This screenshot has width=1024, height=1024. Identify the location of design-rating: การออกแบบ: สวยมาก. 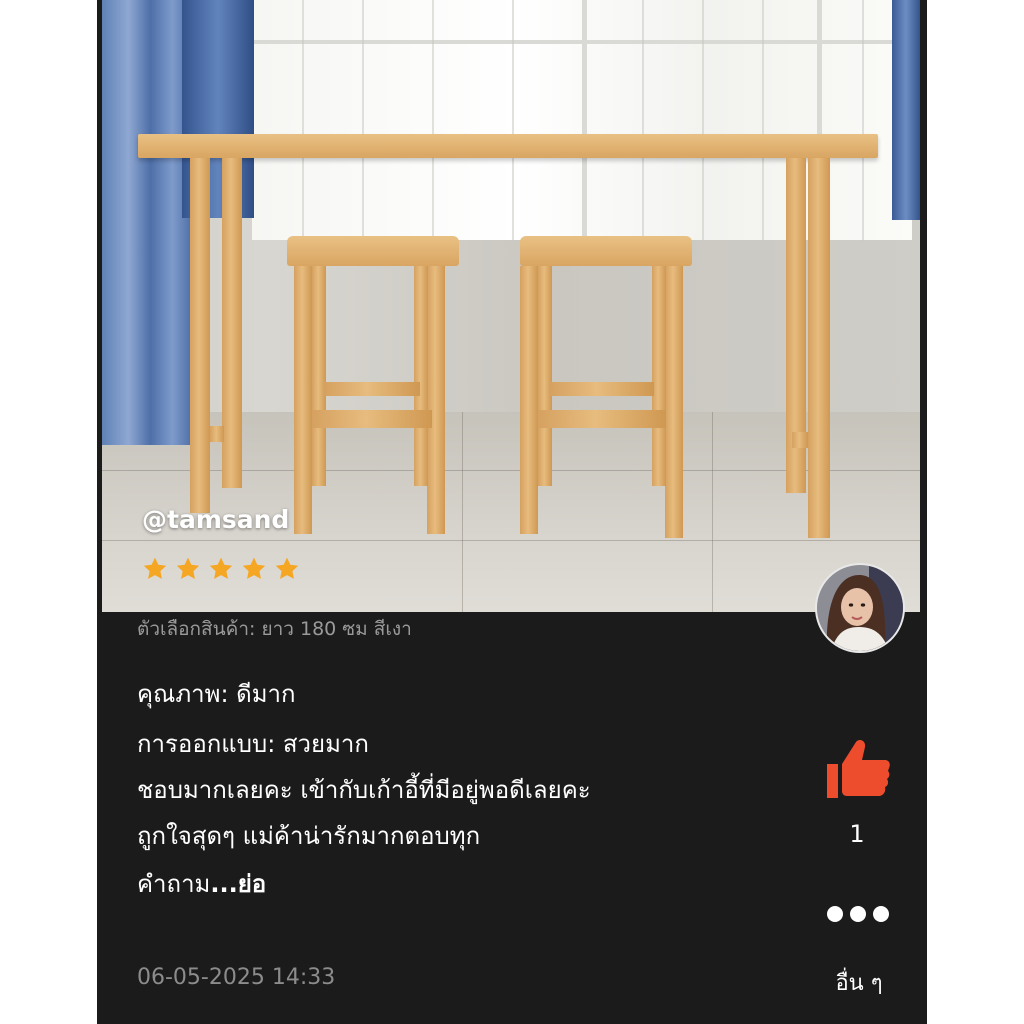
(253, 744).